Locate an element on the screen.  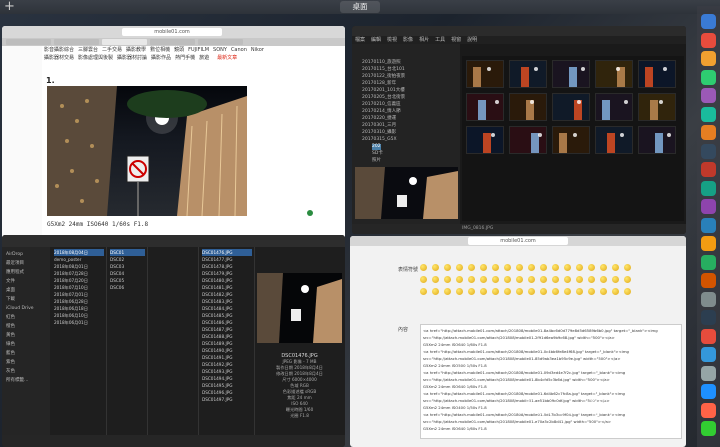
mail-icon is located at coordinates (708, 132).